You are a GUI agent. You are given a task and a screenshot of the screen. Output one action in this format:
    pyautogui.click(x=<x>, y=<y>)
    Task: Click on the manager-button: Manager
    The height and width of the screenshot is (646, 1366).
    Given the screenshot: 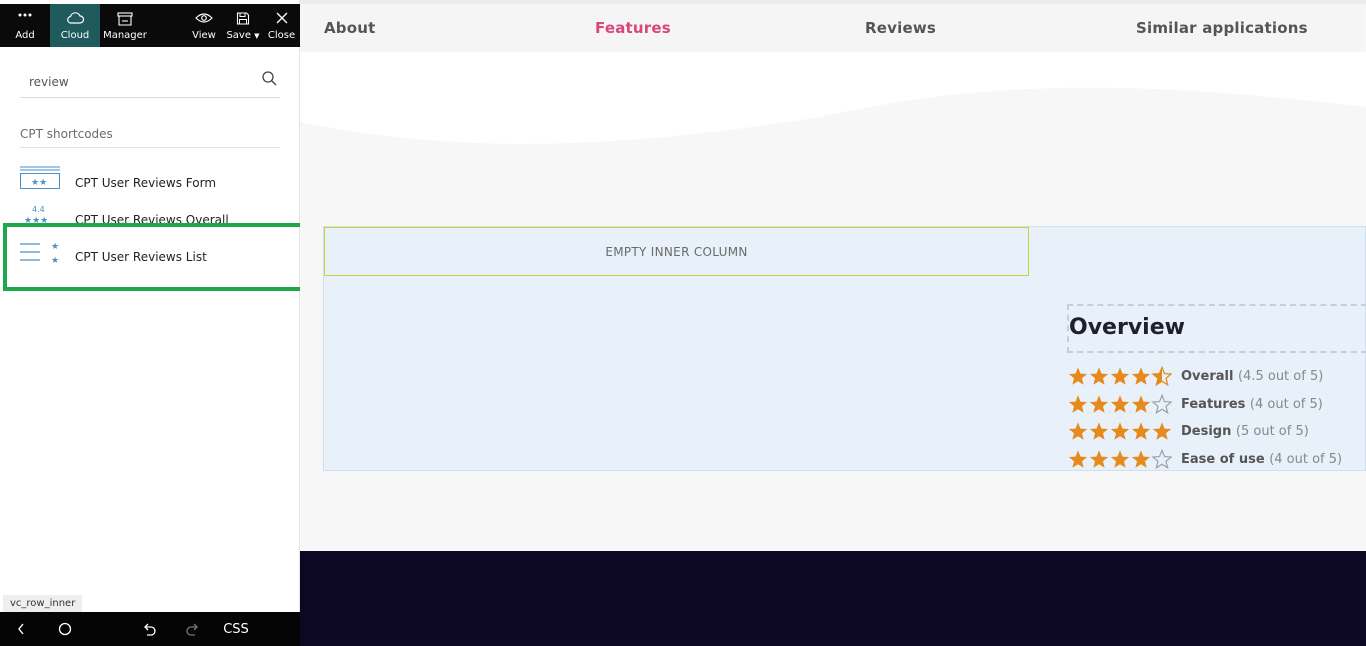 What is the action you would take?
    pyautogui.click(x=125, y=25)
    